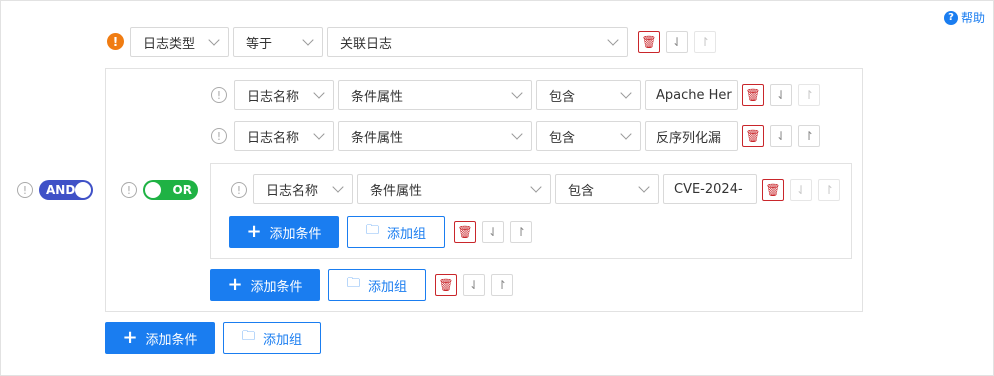 The image size is (994, 376). Describe the element at coordinates (691, 95) in the screenshot. I see `value-input: Apache Her` at that location.